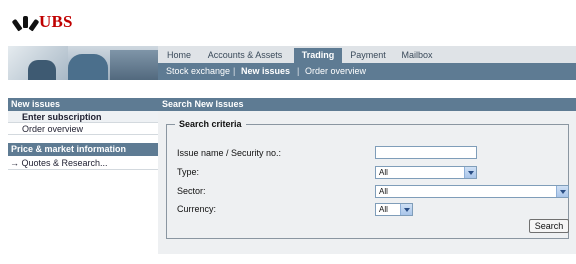  Describe the element at coordinates (14, 163) in the screenshot. I see `arrow-right-icon: →` at that location.